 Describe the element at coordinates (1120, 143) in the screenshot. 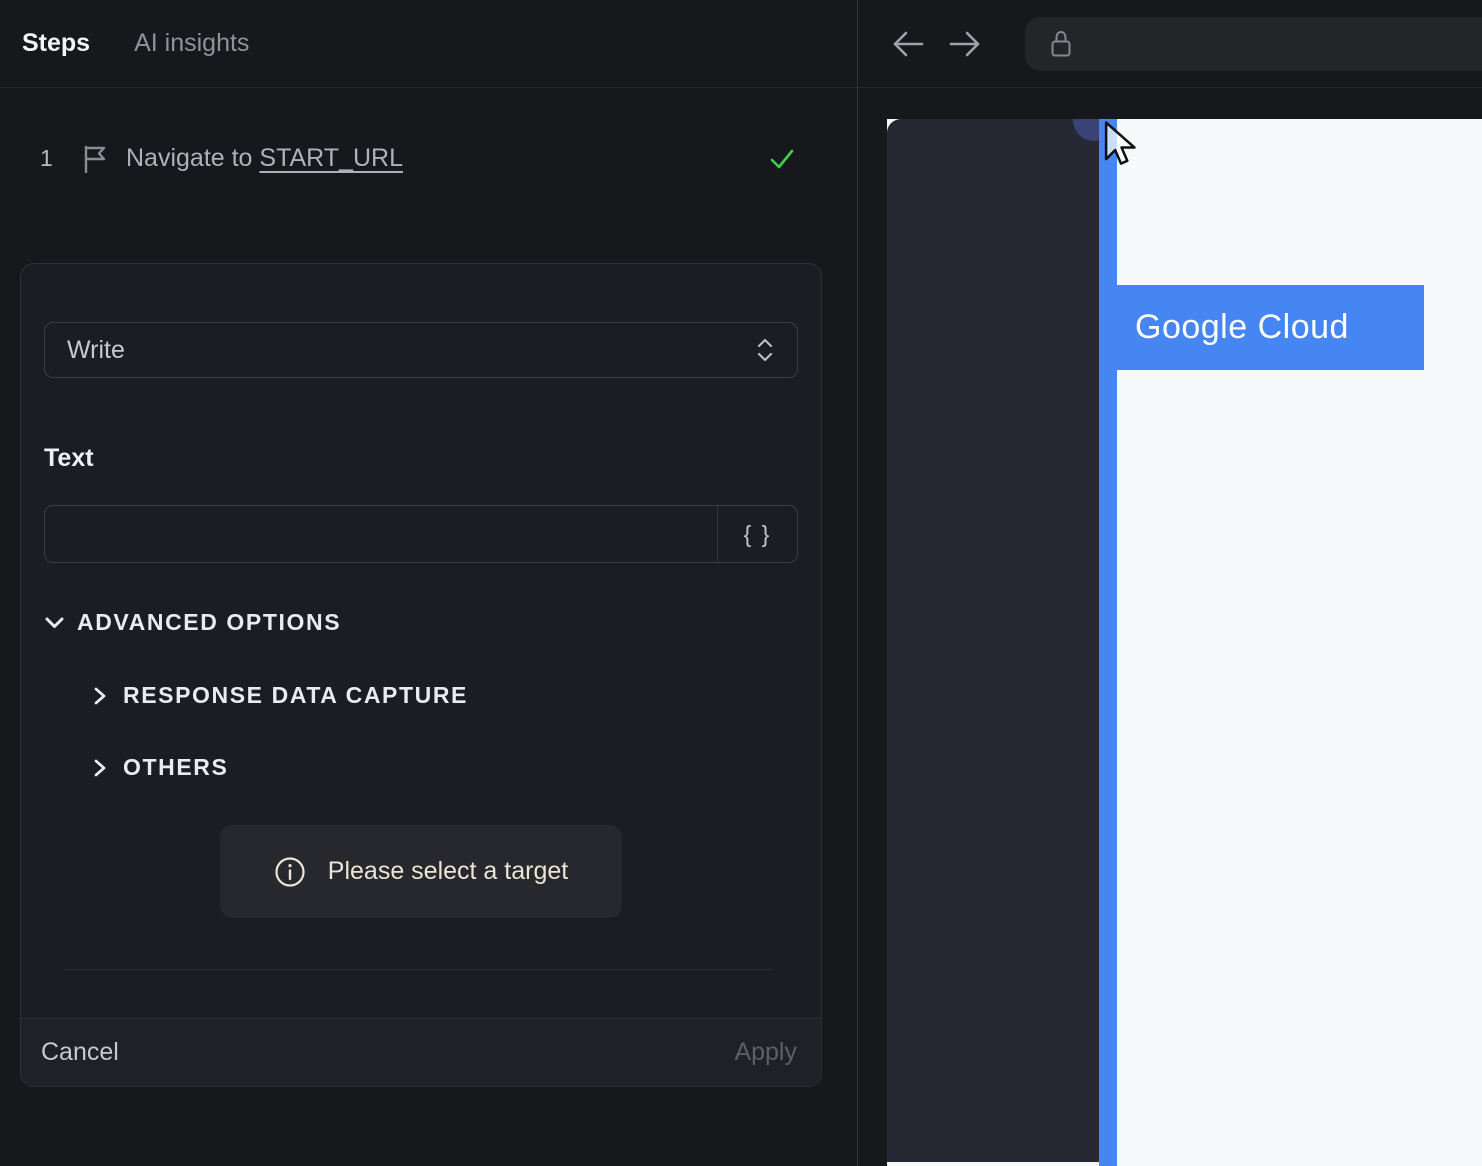

I see `mouse-cursor-icon` at that location.